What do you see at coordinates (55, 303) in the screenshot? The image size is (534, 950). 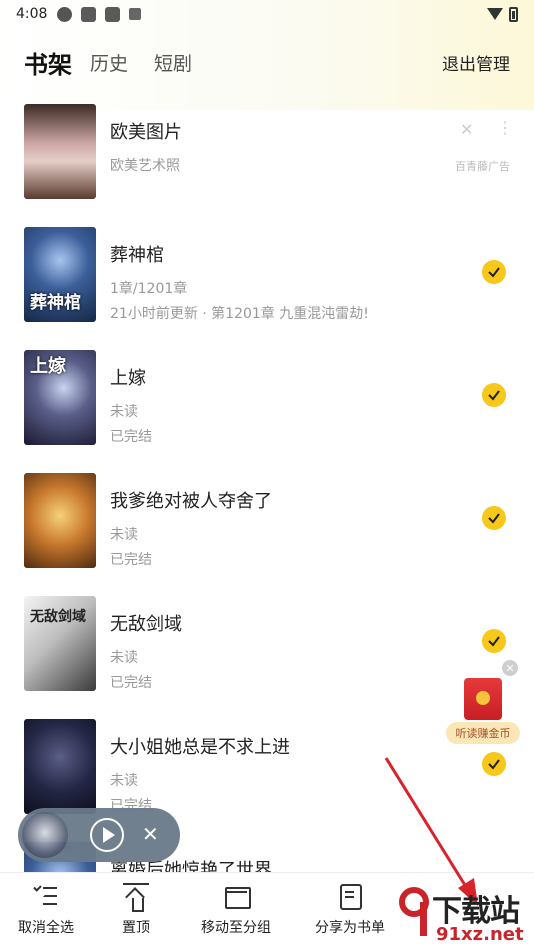 I see `cover-title-art: 葬神棺` at bounding box center [55, 303].